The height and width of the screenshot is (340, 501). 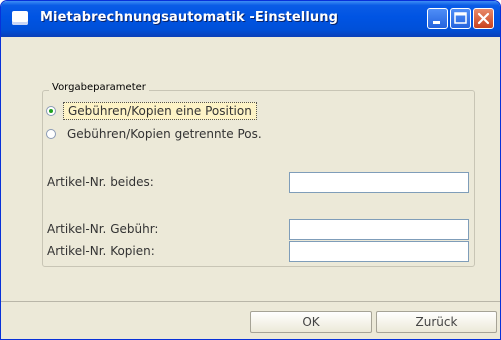 What do you see at coordinates (311, 322) in the screenshot?
I see `ok-button: OK` at bounding box center [311, 322].